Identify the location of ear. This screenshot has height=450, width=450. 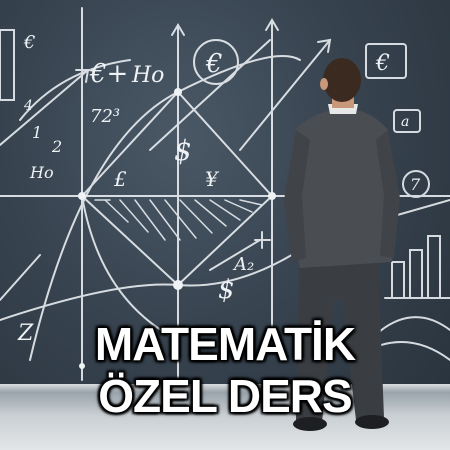
(324, 84).